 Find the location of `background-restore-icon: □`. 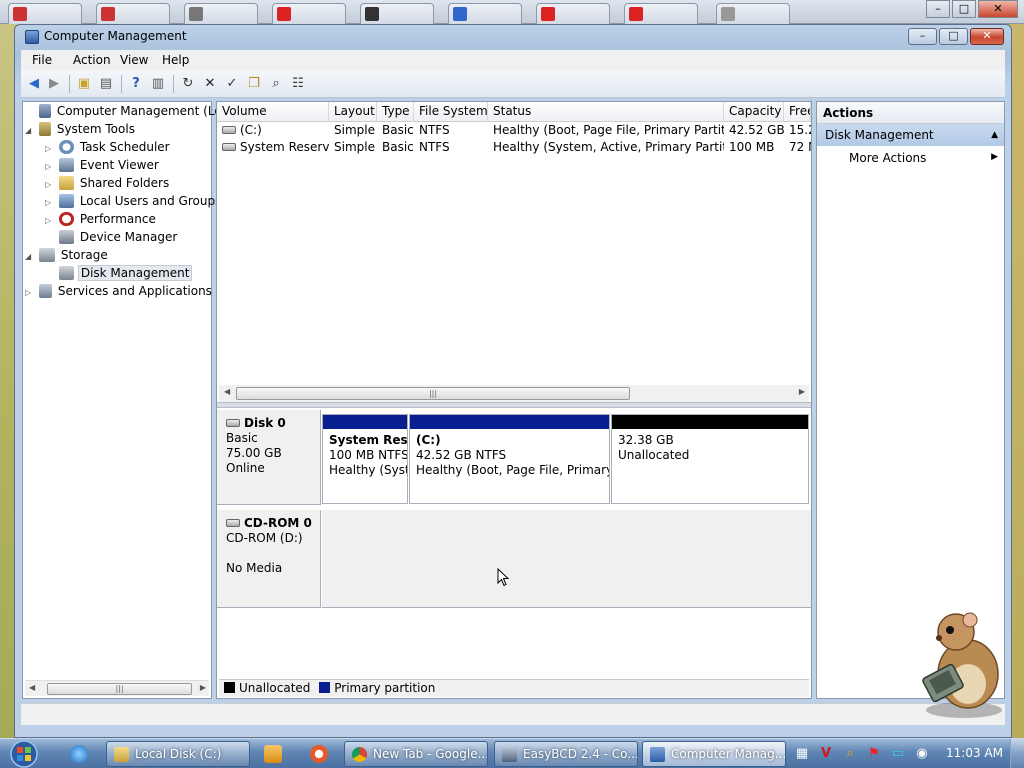

background-restore-icon: □ is located at coordinates (964, 9).